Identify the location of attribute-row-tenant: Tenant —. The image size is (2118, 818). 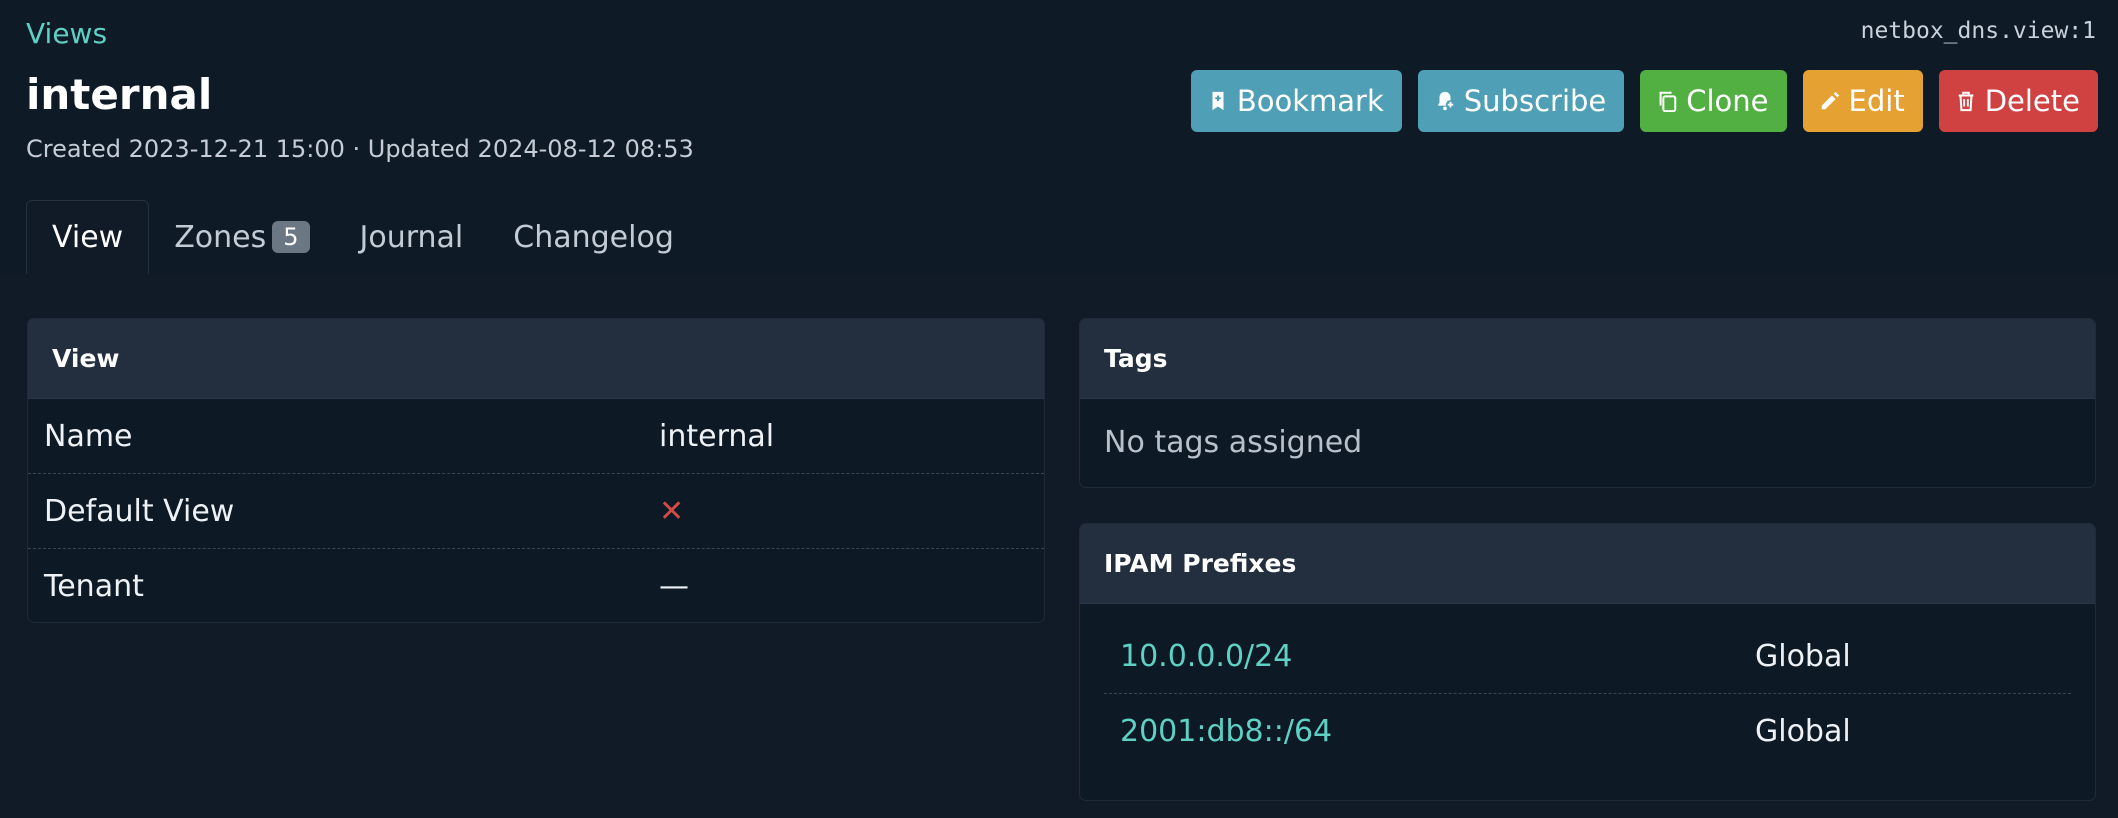
(536, 585).